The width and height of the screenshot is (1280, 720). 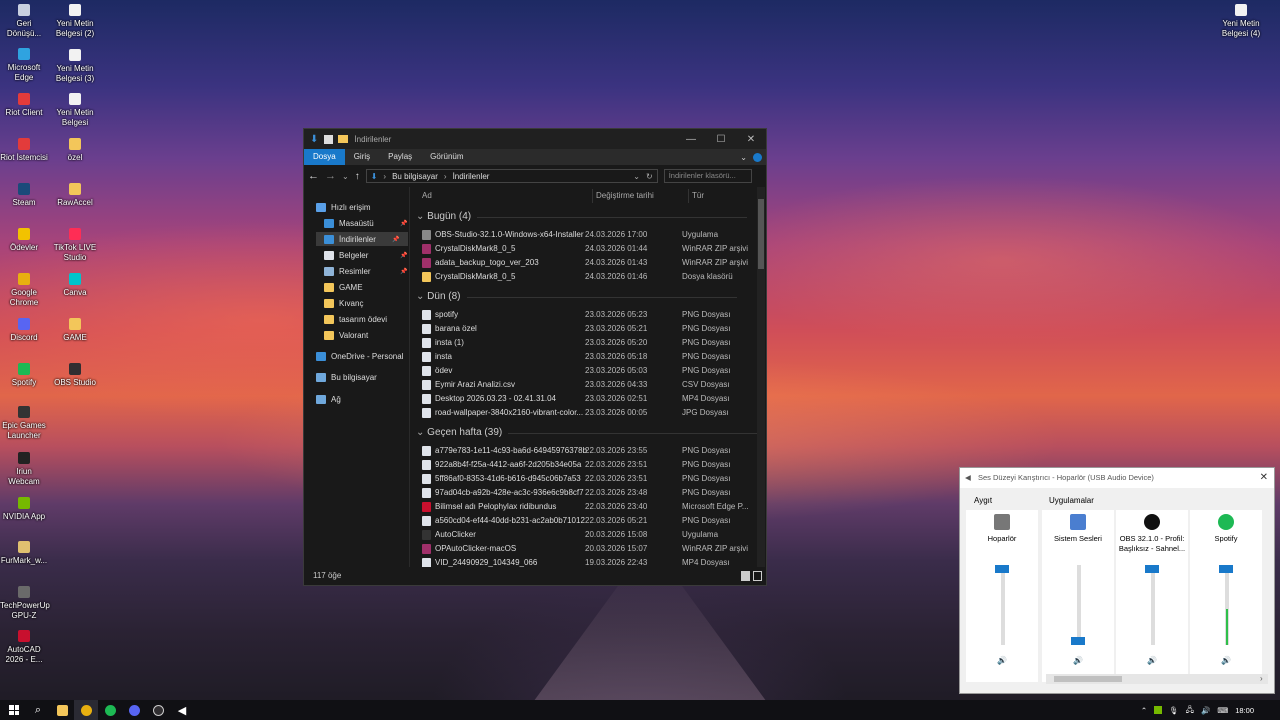 I want to click on taskbar-chrome, so click(x=86, y=710).